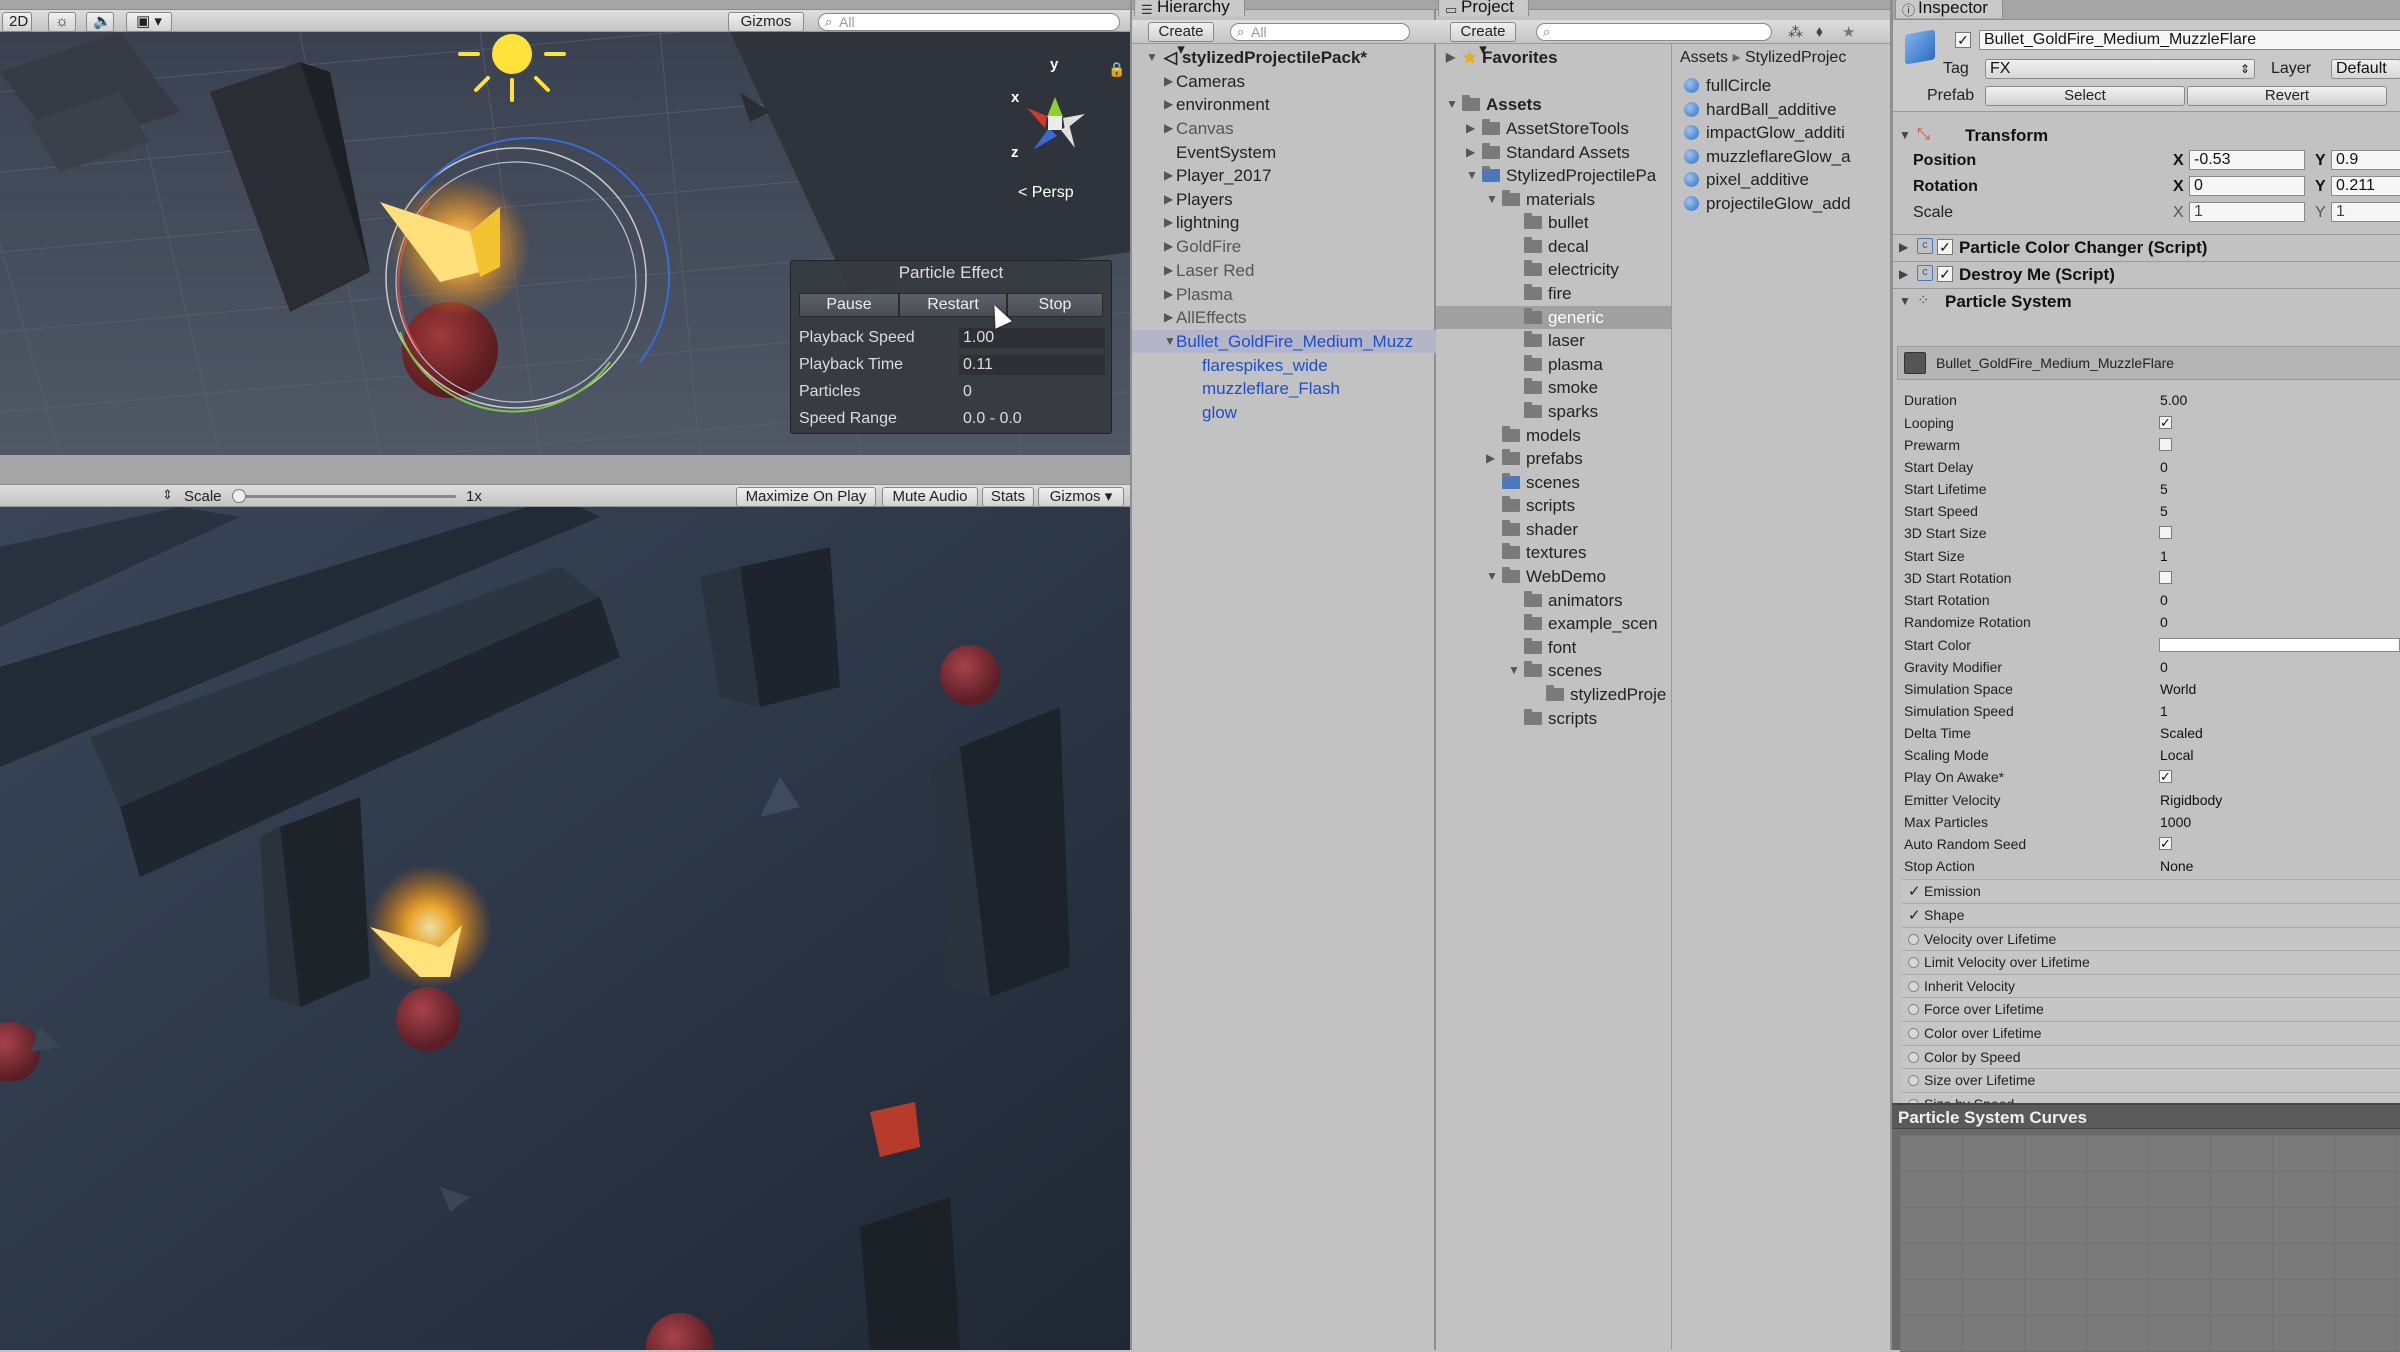 The image size is (2400, 1352). I want to click on hierarchy-item: ▶ Plasma, so click(1198, 294).